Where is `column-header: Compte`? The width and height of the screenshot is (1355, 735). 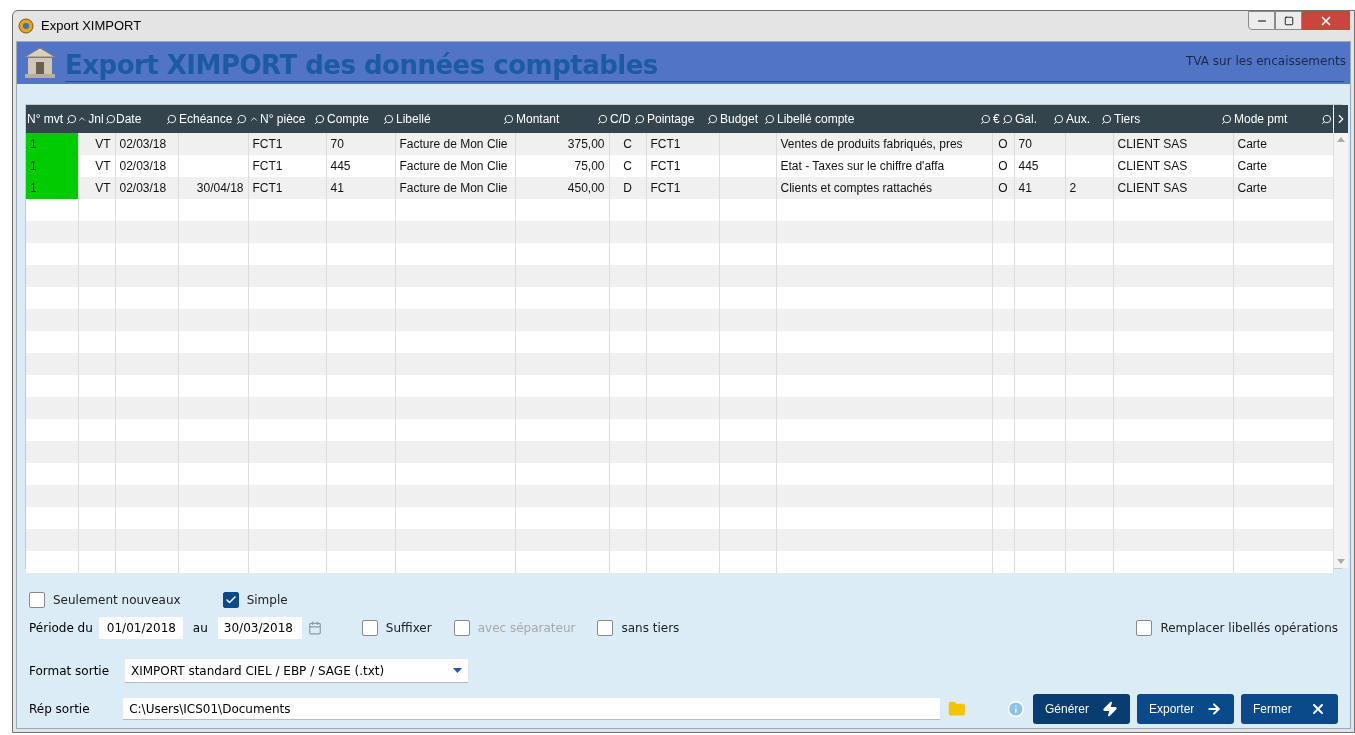
column-header: Compte is located at coordinates (360, 119).